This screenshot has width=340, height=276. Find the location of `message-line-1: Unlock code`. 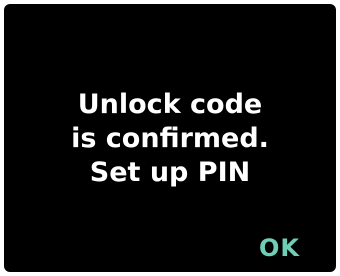

message-line-1: Unlock code is located at coordinates (170, 104).